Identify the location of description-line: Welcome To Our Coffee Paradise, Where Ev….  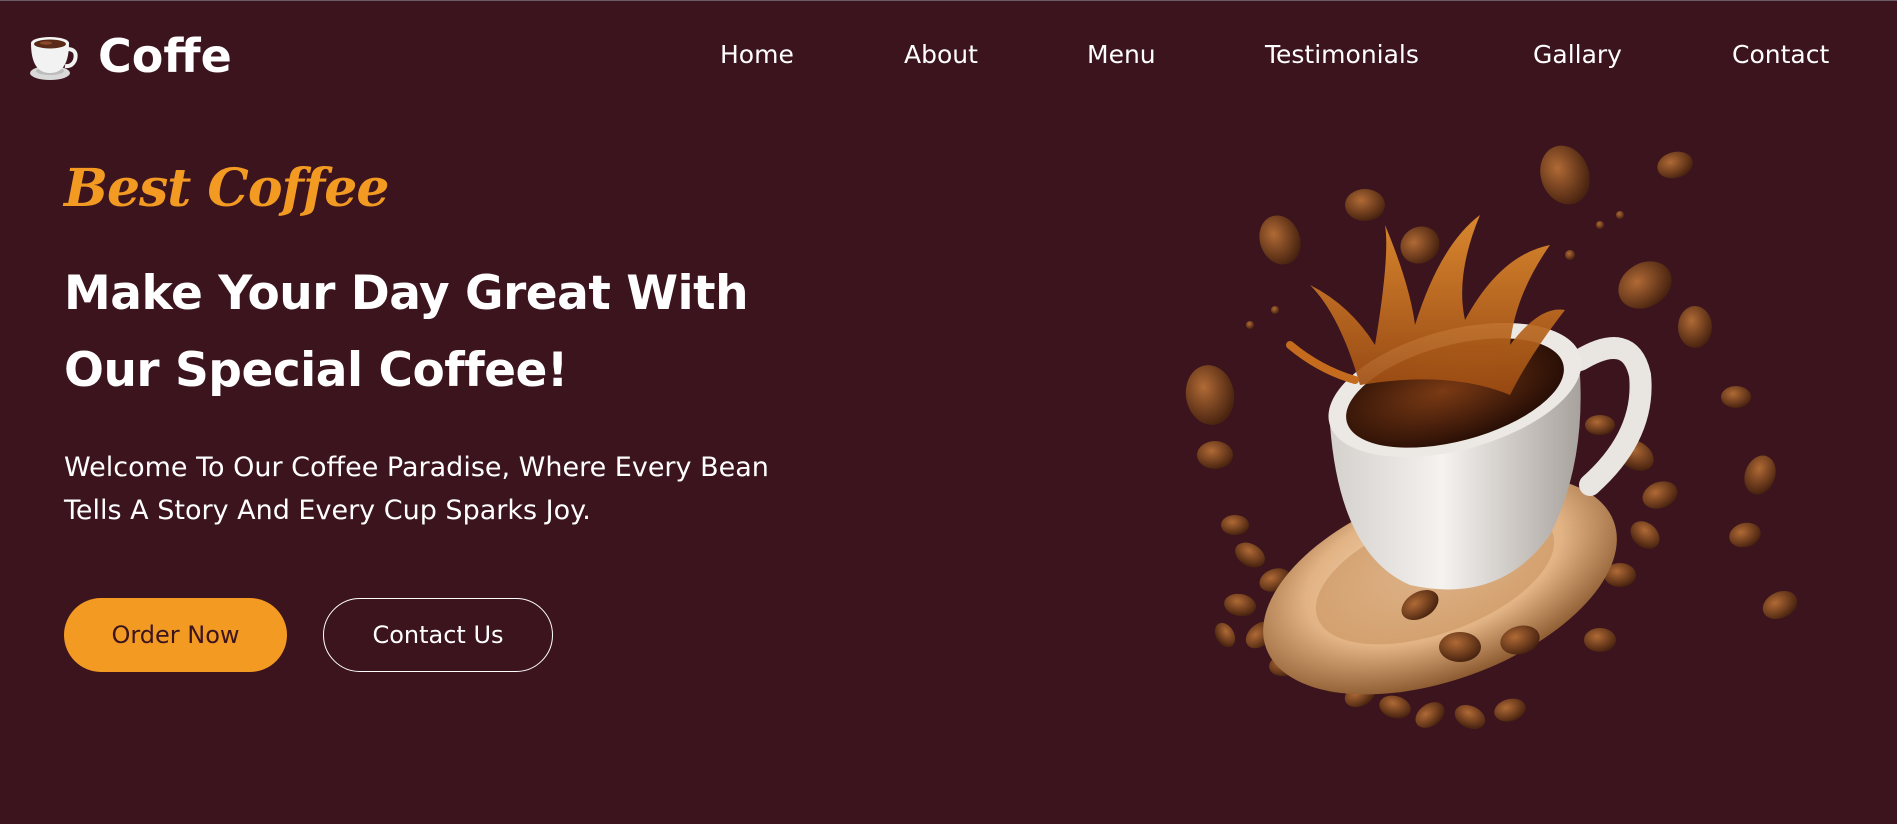
(416, 467).